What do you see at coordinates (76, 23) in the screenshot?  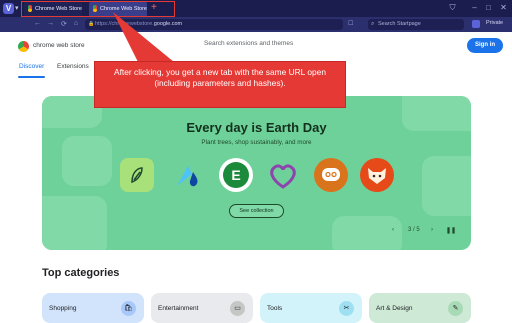 I see `home-icon: ⌂` at bounding box center [76, 23].